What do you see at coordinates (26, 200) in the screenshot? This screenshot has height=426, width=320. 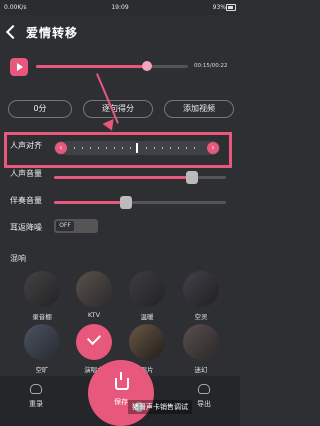 I see `accompaniment-volume-label: 伴奏音量` at bounding box center [26, 200].